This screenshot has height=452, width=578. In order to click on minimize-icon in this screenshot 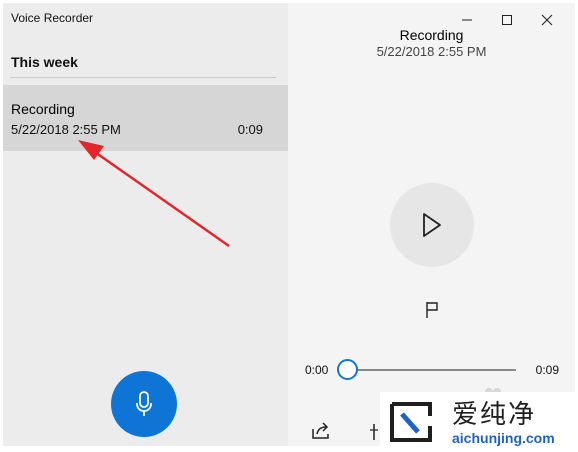, I will do `click(467, 20)`.